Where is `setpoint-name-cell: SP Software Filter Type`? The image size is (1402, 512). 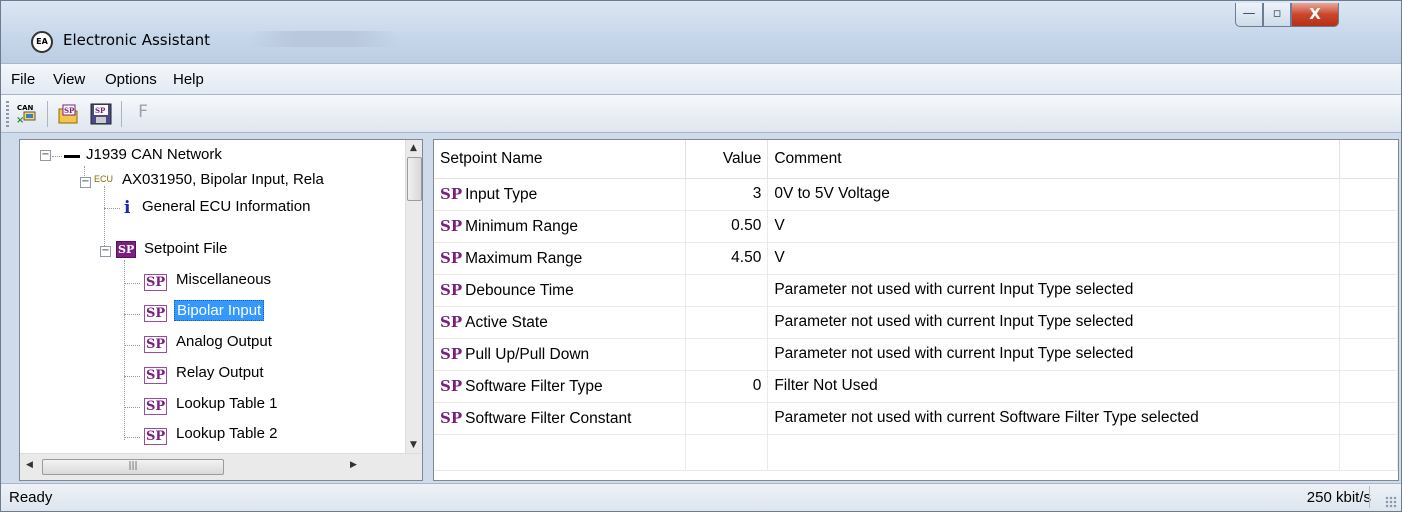
setpoint-name-cell: SP Software Filter Type is located at coordinates (560, 386).